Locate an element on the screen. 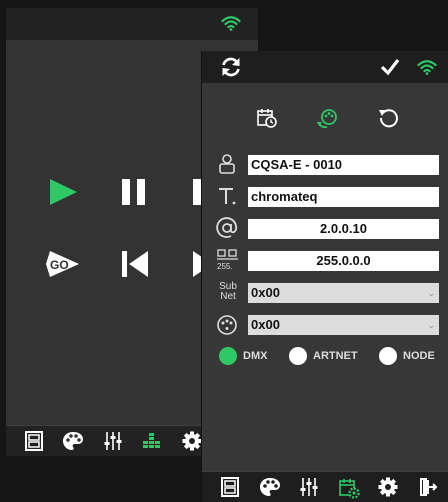 Image resolution: width=448 pixels, height=502 pixels. universe-select: 0x00 ⌄ is located at coordinates (343, 325).